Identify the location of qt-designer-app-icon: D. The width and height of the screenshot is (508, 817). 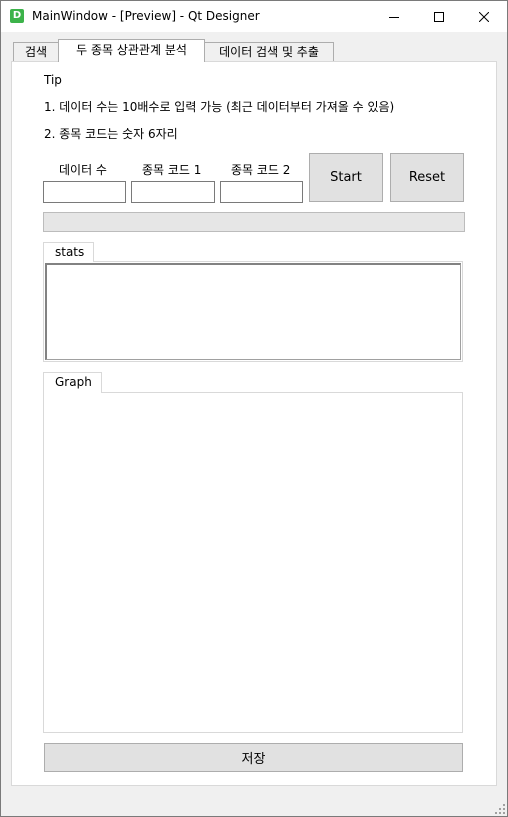
(17, 16).